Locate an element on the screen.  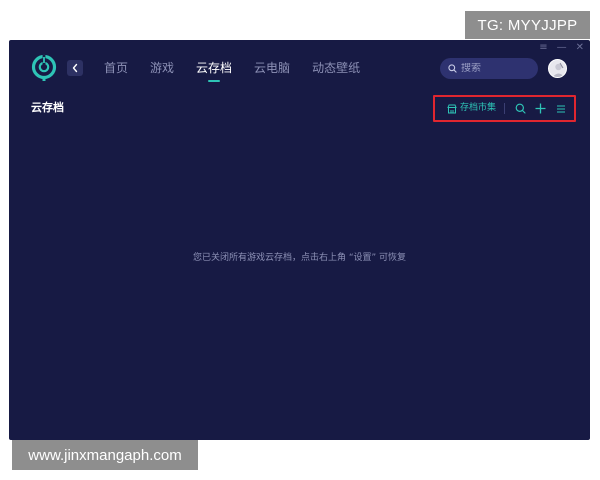
nav-cloud-pc: 云电脑 is located at coordinates (272, 68).